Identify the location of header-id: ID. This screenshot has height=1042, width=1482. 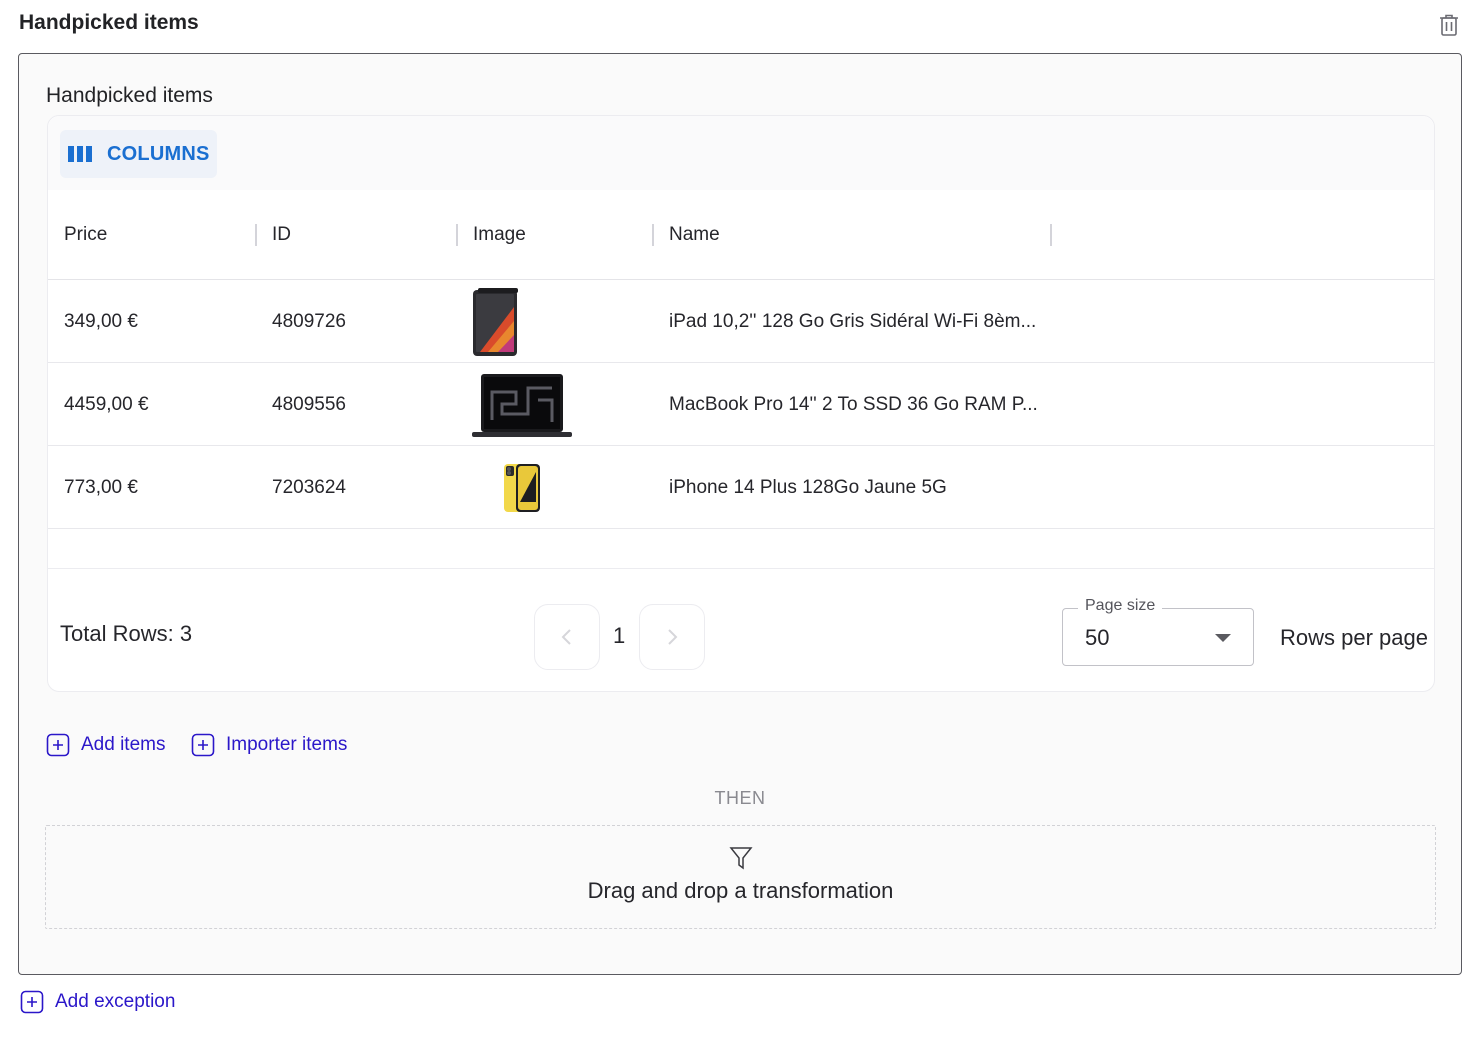
(281, 235).